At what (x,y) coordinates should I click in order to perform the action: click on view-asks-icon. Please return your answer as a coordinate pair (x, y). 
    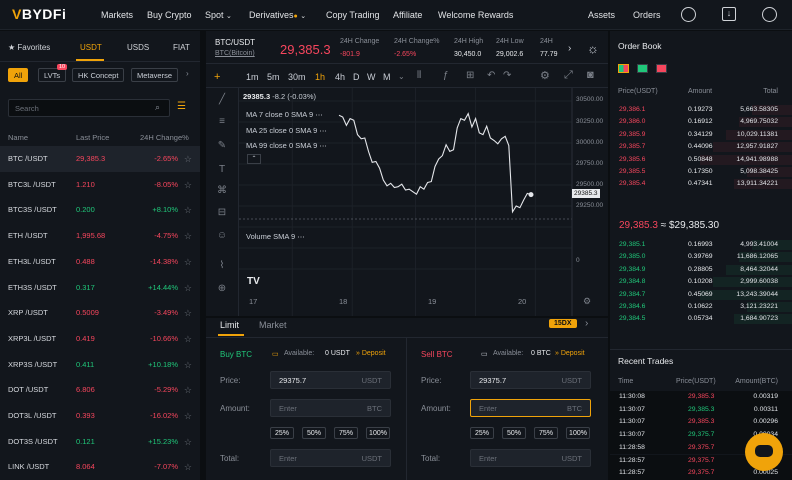
    Looking at the image, I should click on (661, 68).